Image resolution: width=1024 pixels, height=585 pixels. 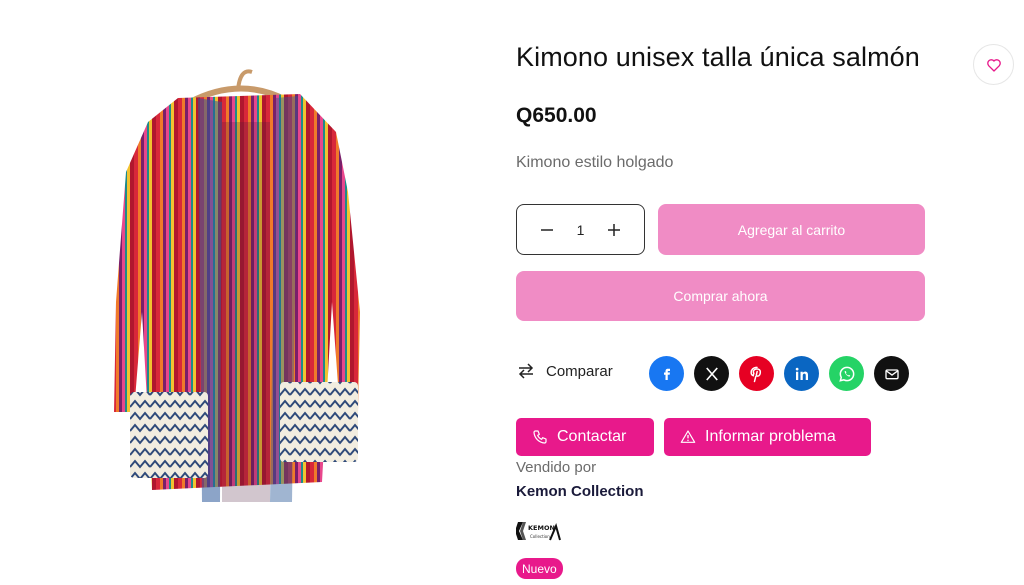 I want to click on minus-icon, so click(x=547, y=230).